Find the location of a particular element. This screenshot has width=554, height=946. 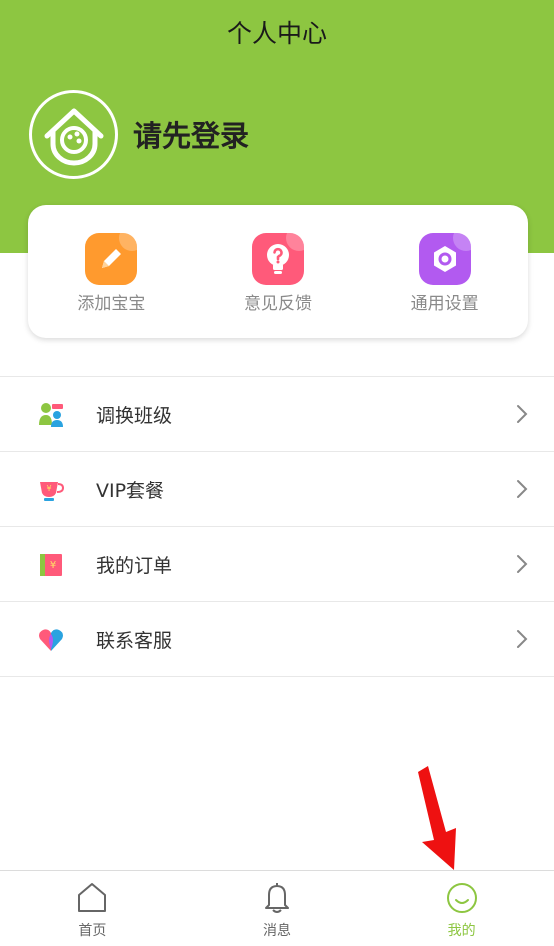

tab-messages: 消息 is located at coordinates (277, 908).